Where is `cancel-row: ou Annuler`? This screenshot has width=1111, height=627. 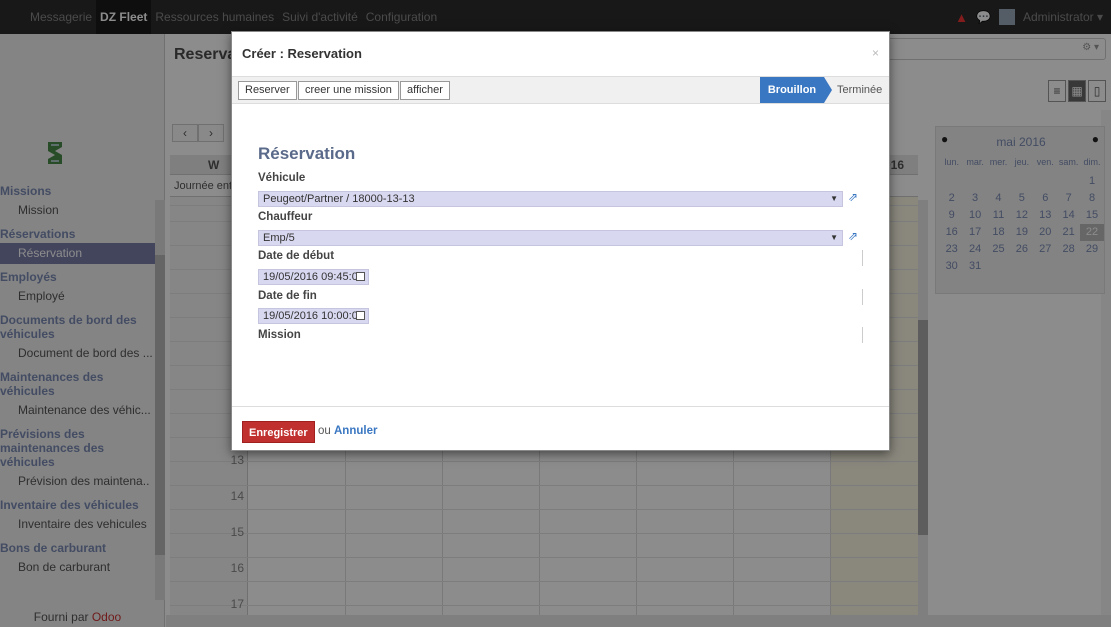
cancel-row: ou Annuler is located at coordinates (347, 431).